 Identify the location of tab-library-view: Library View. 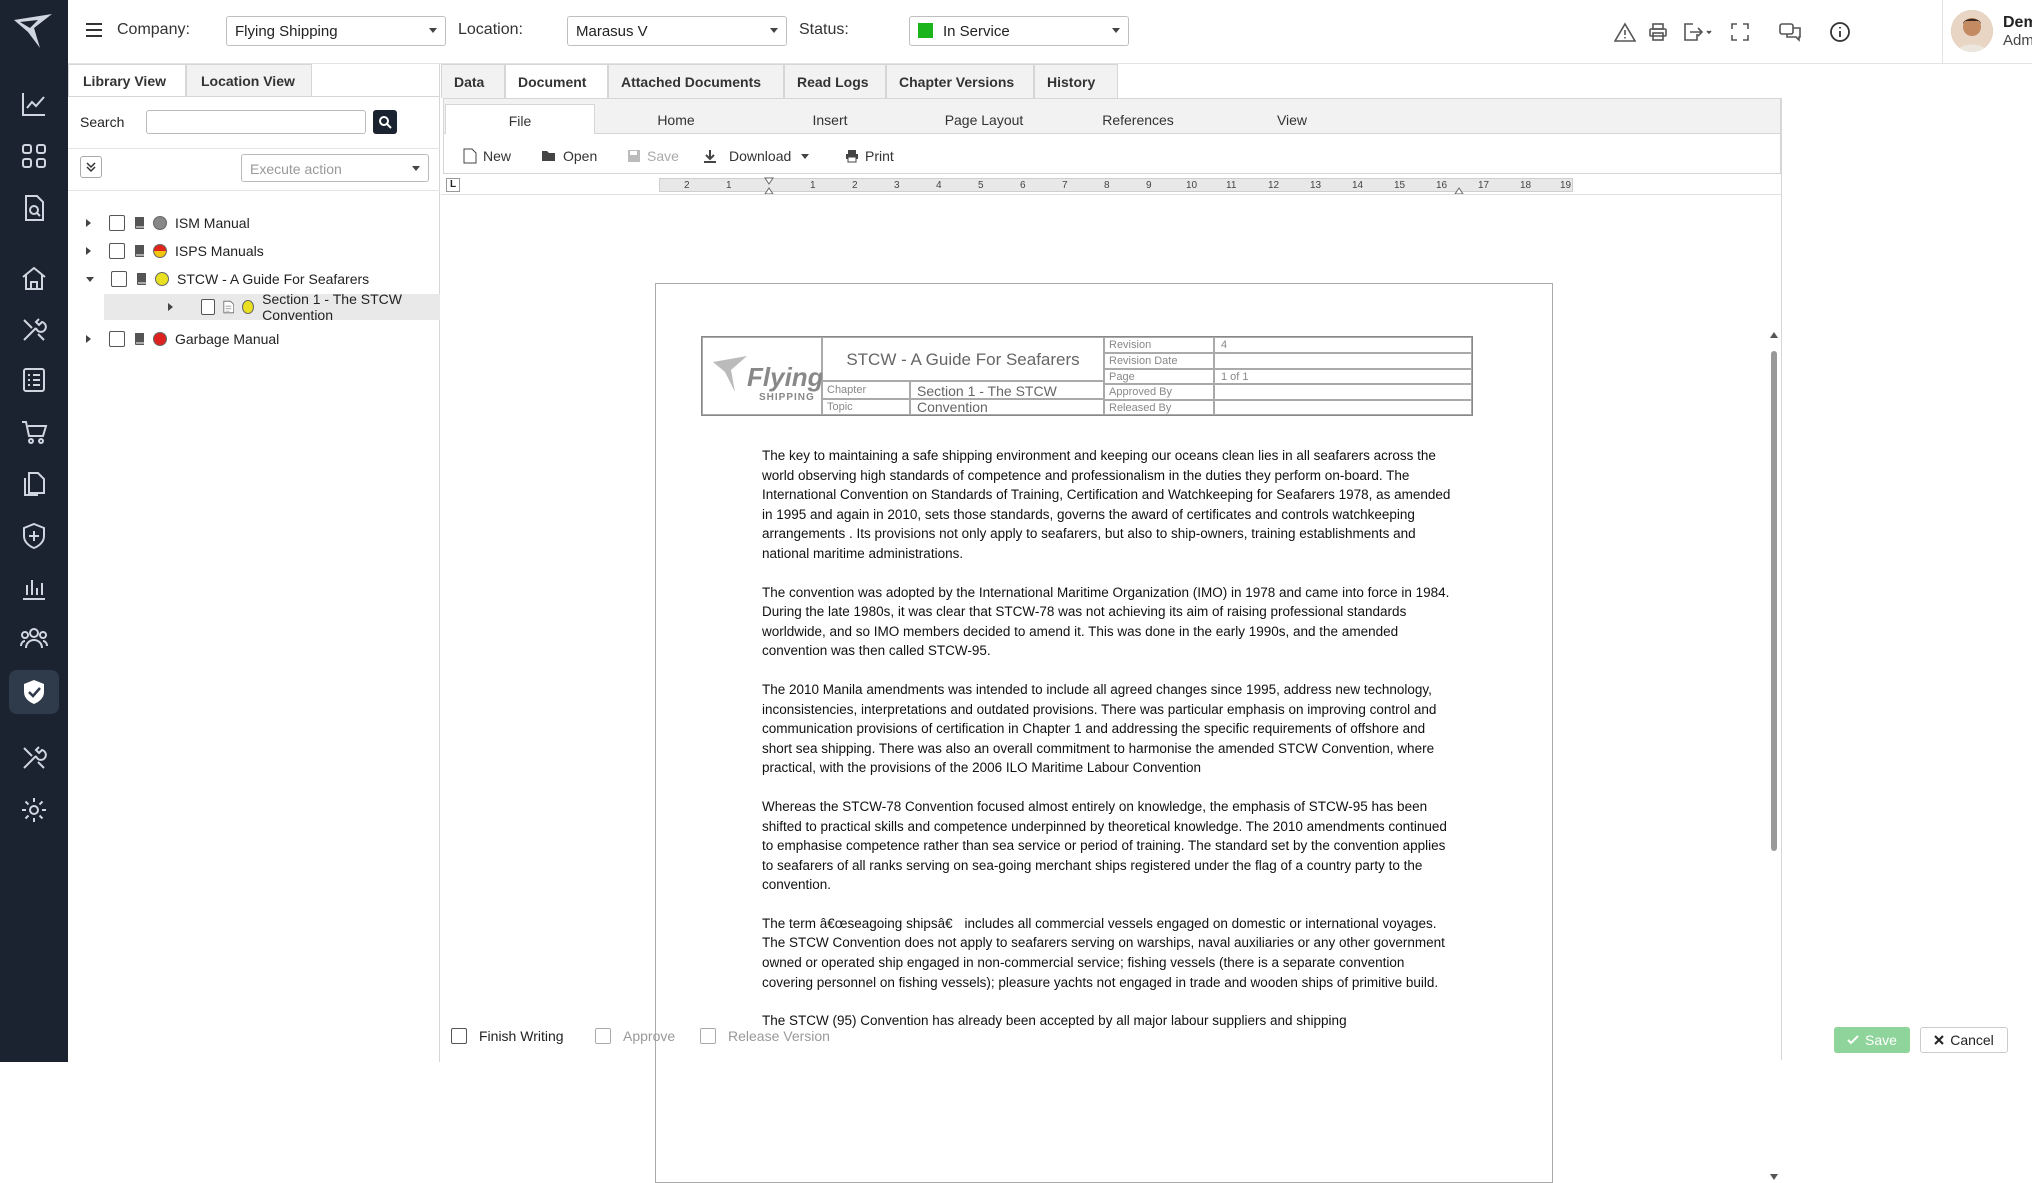
(127, 80).